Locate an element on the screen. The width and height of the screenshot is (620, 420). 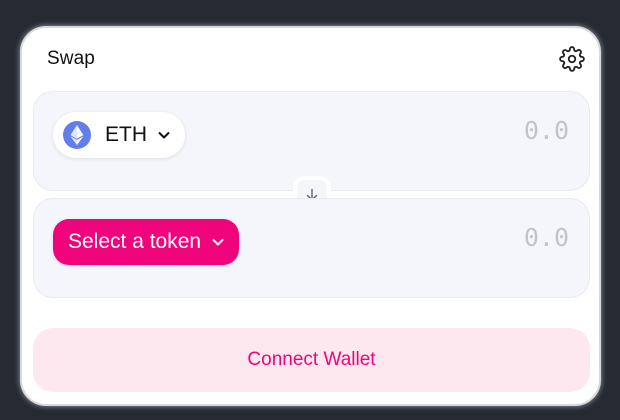
input-amount-field is located at coordinates (469, 130).